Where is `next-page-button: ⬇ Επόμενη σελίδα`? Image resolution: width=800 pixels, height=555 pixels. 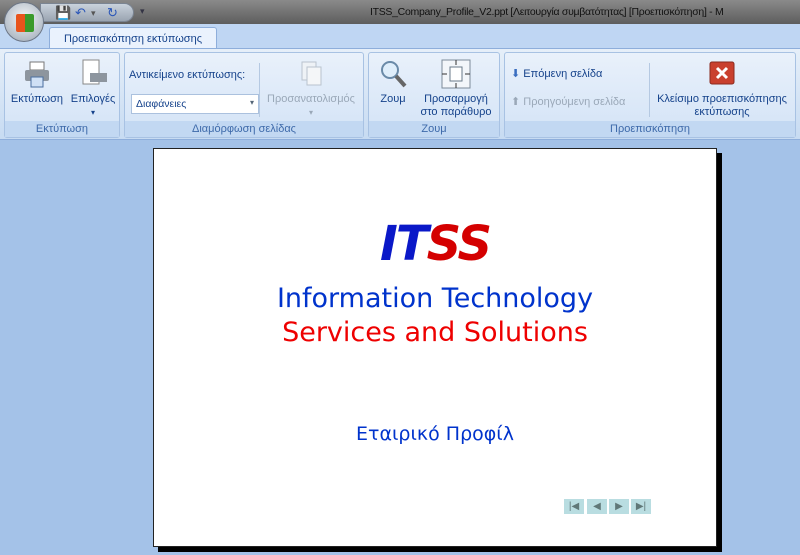
next-page-button: ⬇ Επόμενη σελίδα is located at coordinates (556, 74).